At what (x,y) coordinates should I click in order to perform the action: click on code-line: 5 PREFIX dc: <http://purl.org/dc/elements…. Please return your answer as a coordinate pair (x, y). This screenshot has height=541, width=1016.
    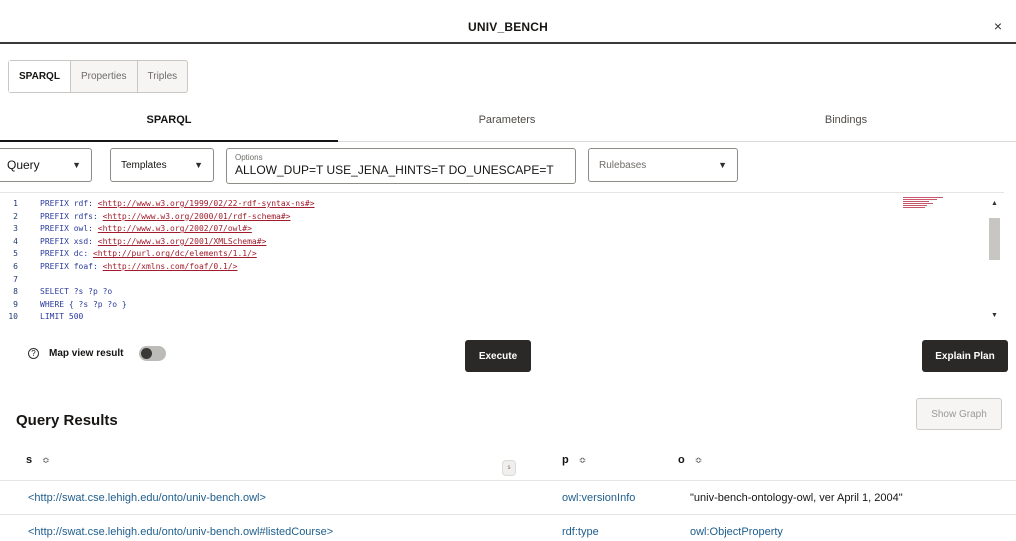
    Looking at the image, I should click on (128, 254).